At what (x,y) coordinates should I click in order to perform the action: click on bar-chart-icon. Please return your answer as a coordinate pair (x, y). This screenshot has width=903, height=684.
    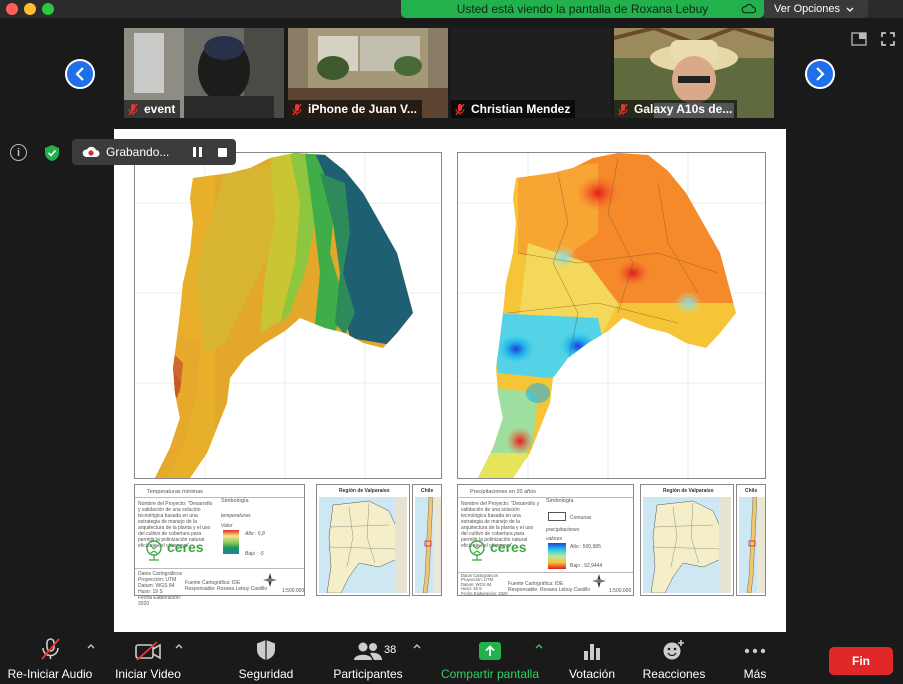
    Looking at the image, I should click on (592, 652).